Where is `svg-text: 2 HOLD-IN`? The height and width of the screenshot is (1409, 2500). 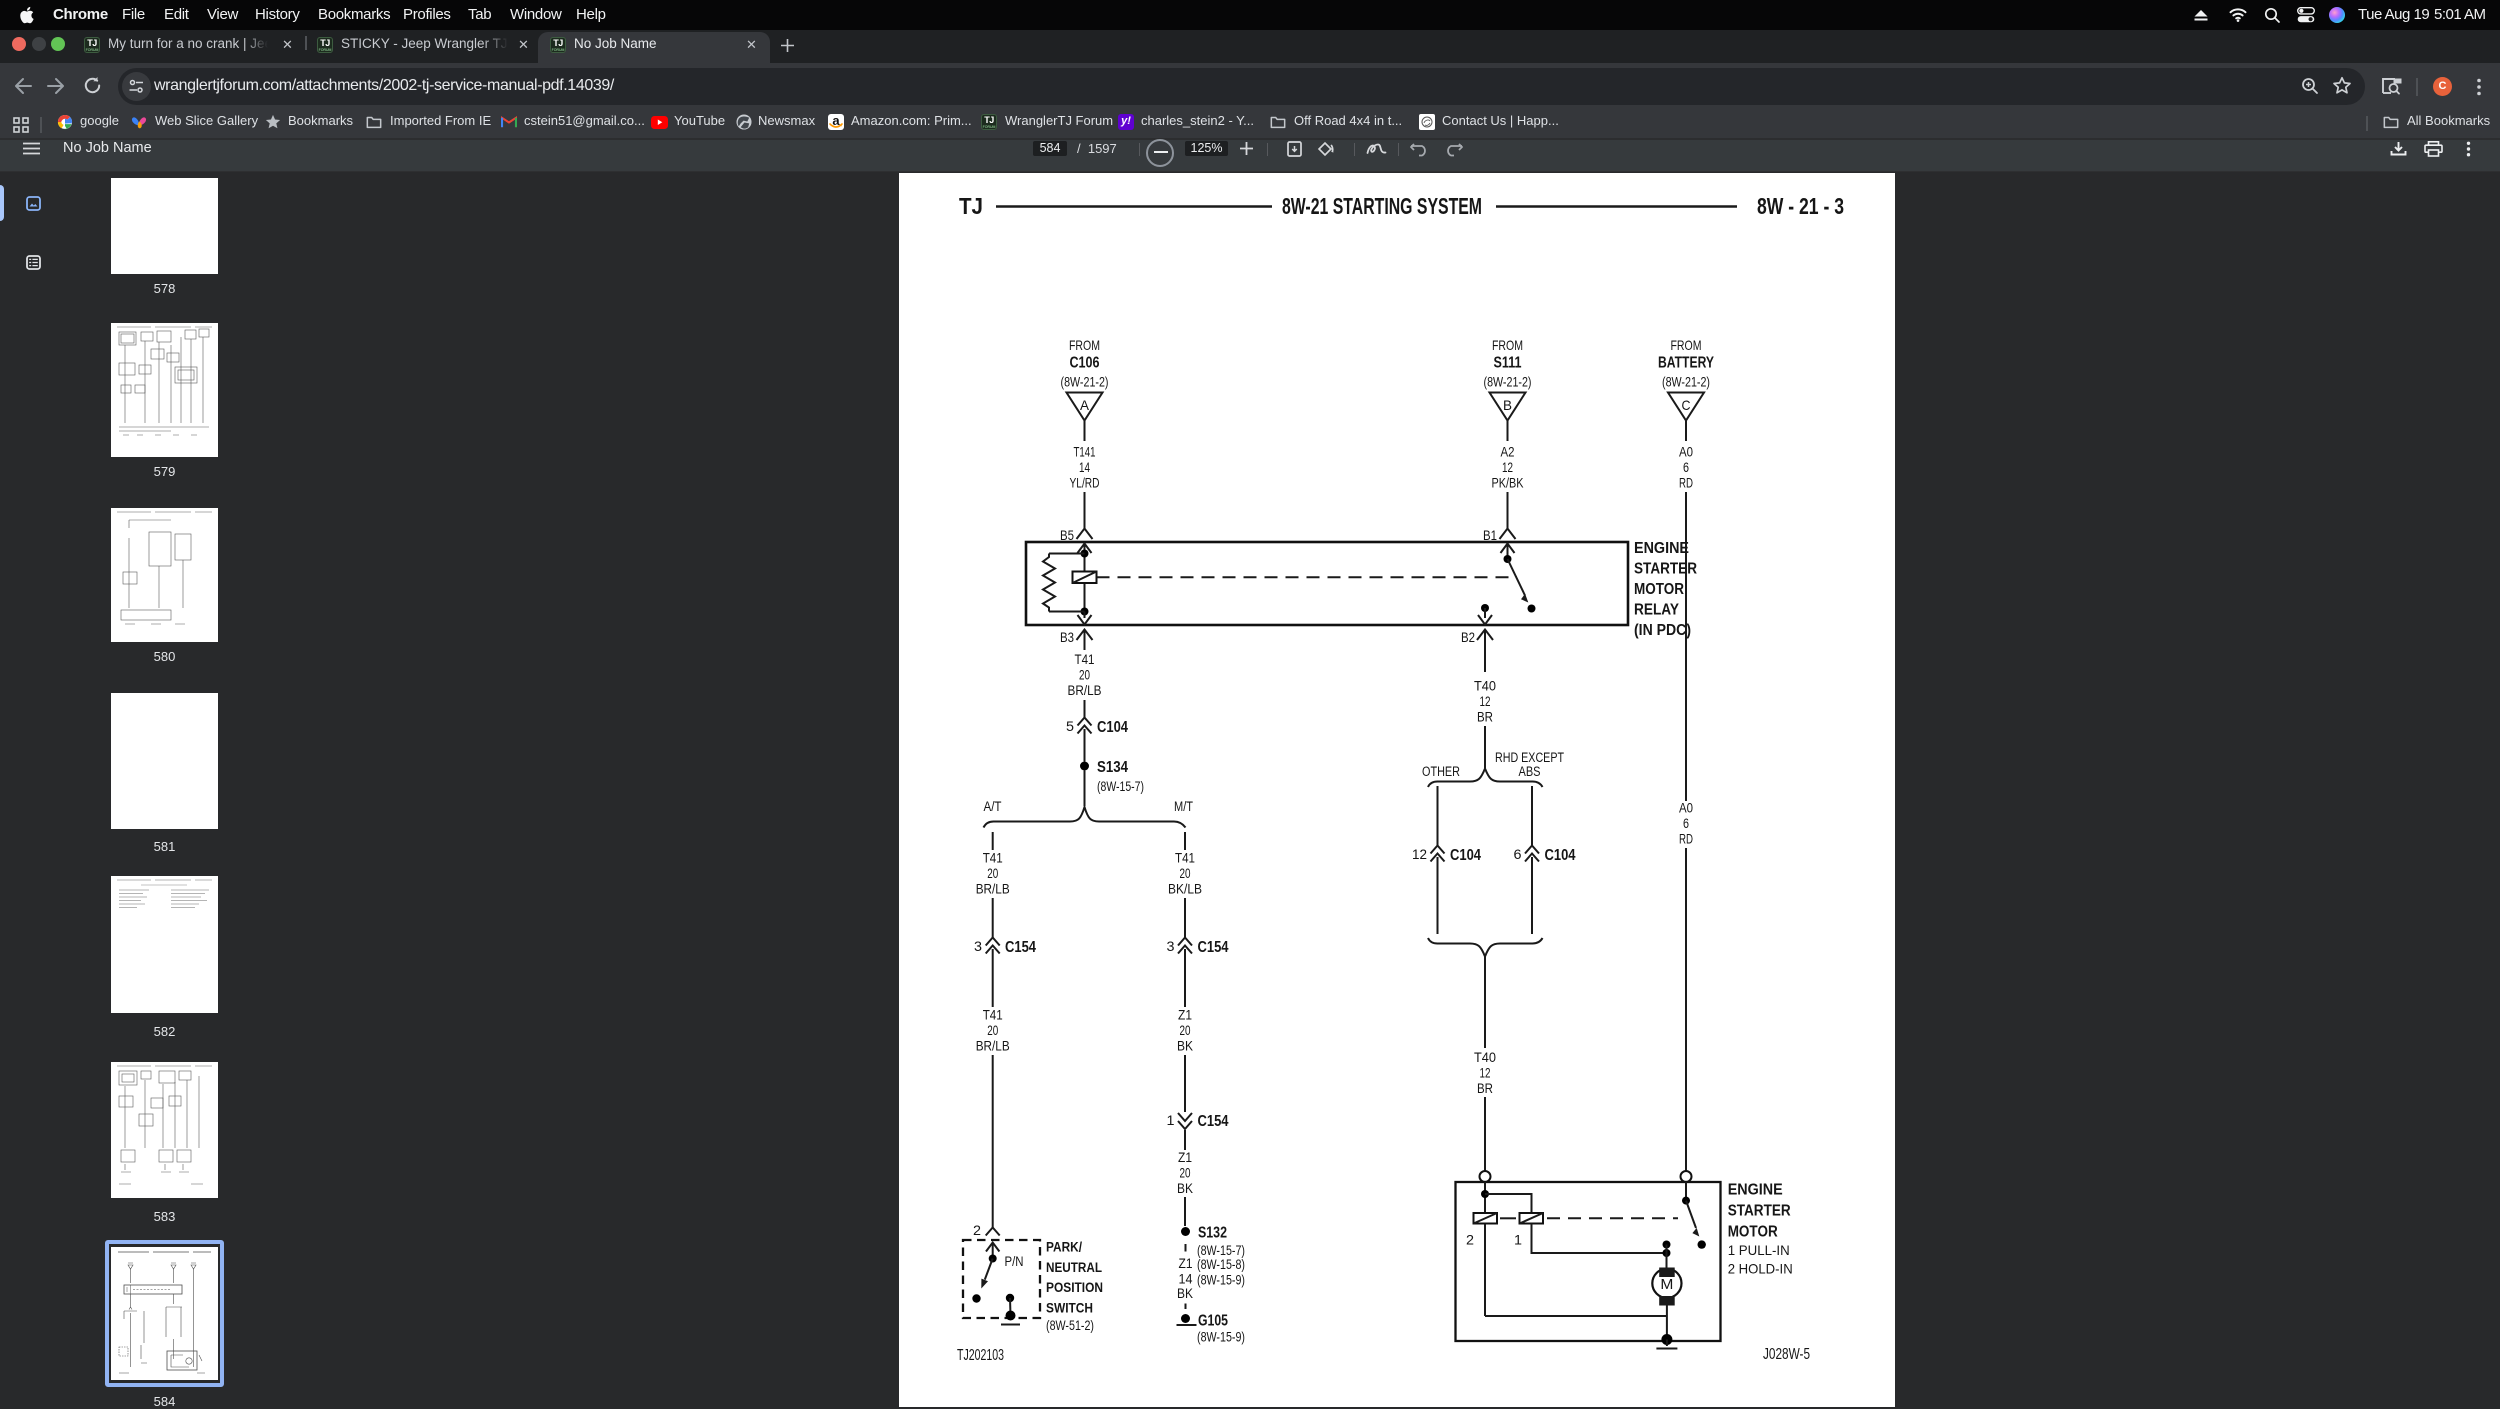 svg-text: 2 HOLD-IN is located at coordinates (1760, 1268).